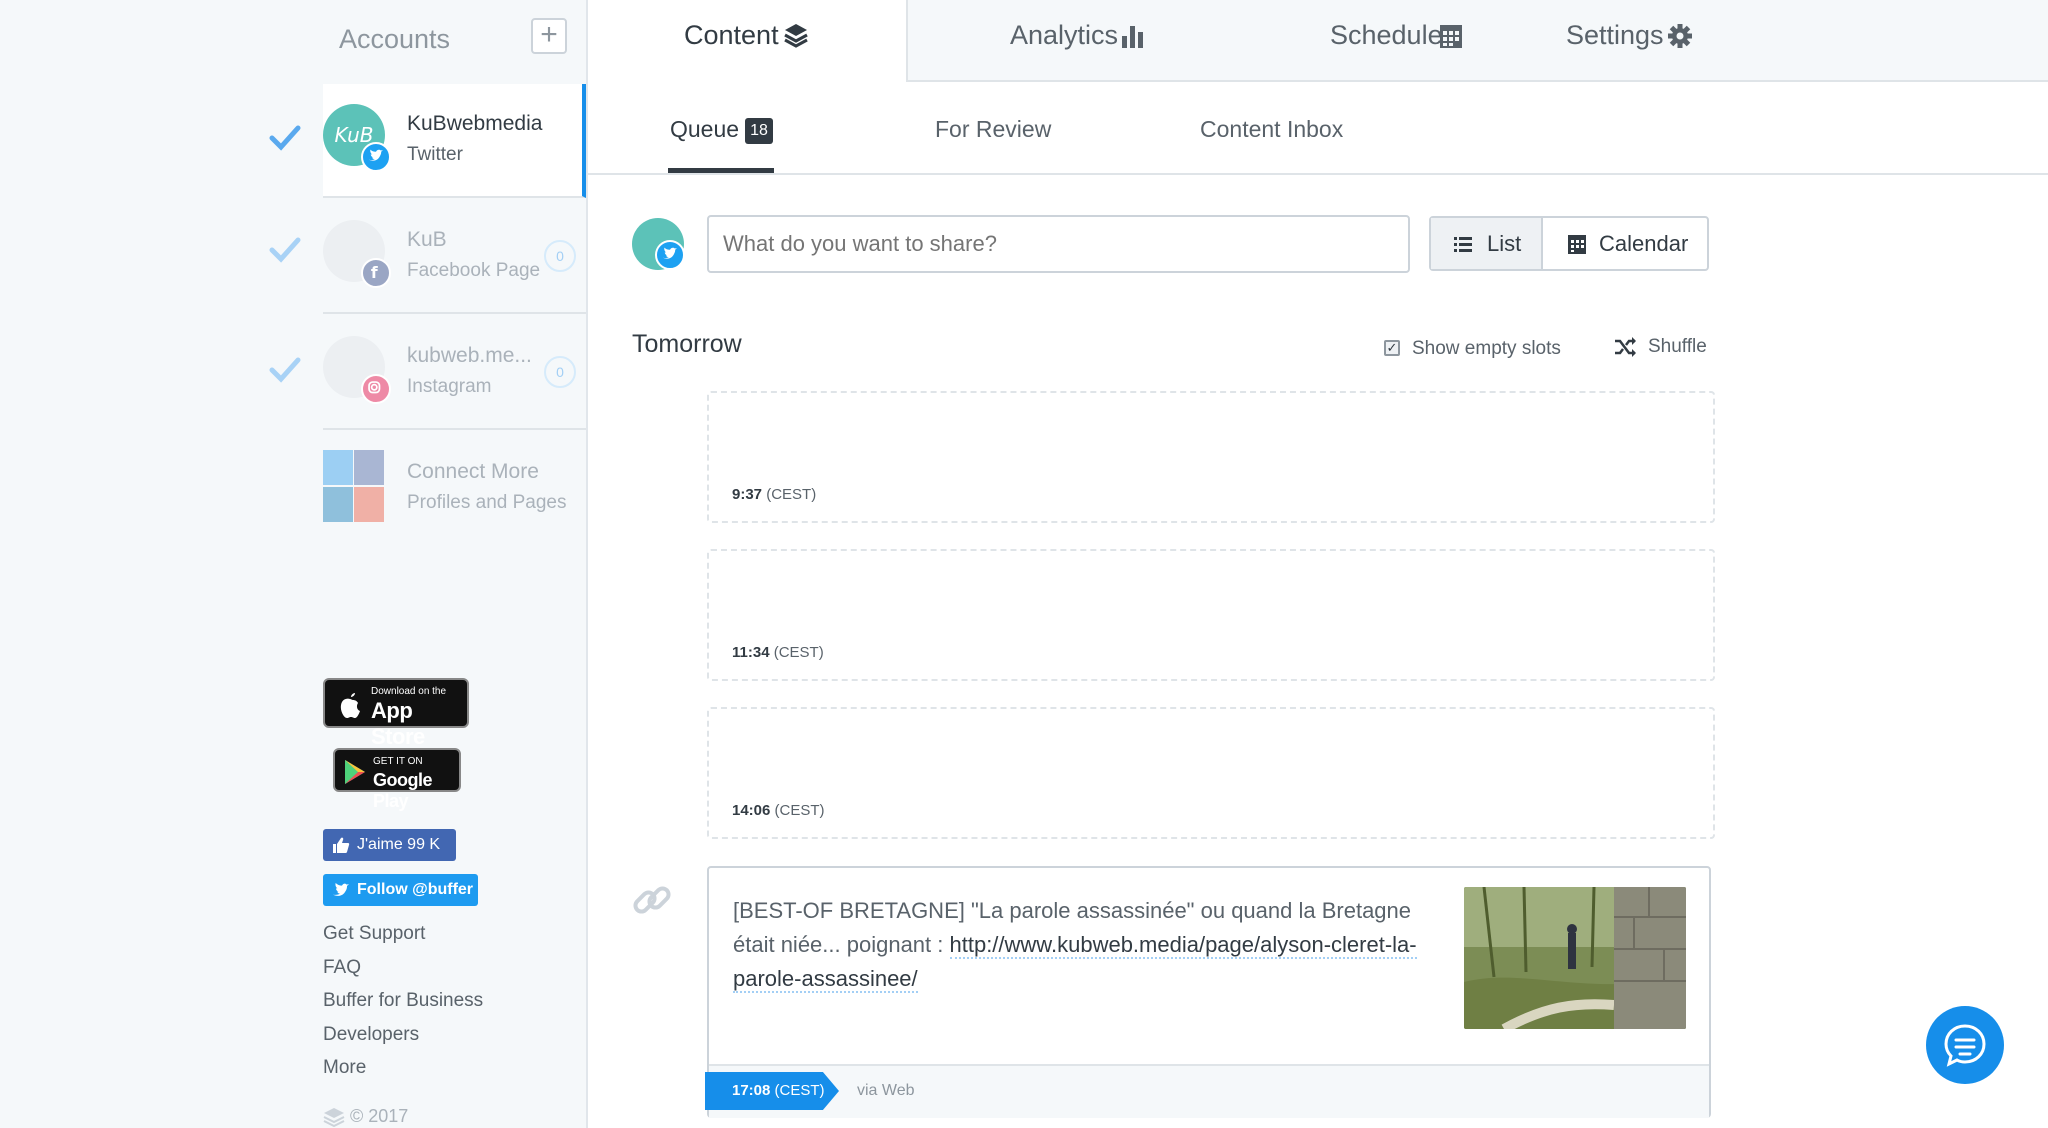 The height and width of the screenshot is (1128, 2048). I want to click on instagram-icon, so click(376, 389).